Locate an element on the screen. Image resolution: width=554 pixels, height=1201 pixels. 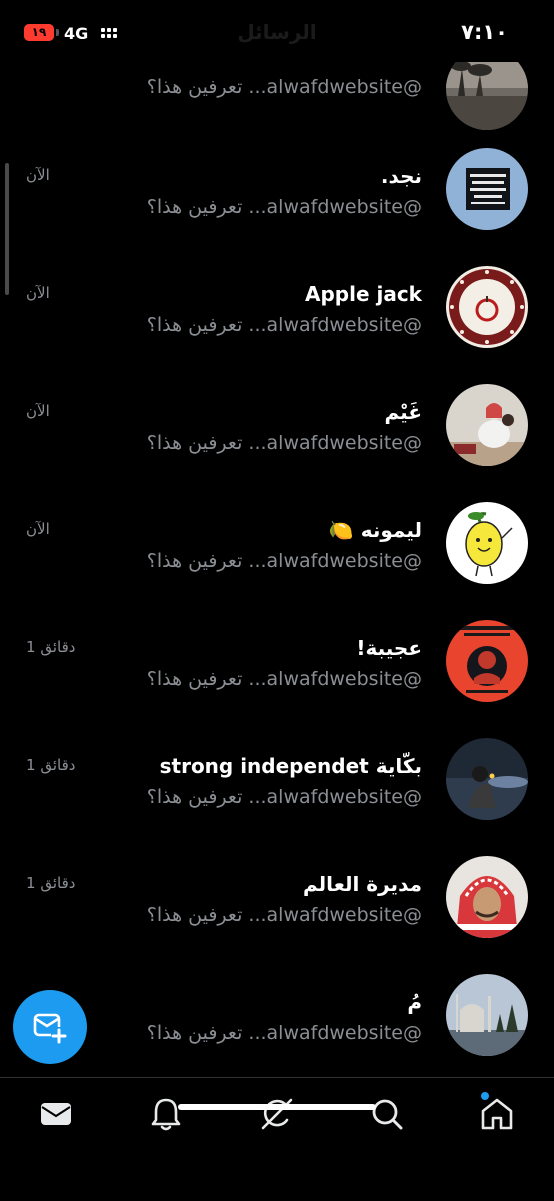
bell-icon is located at coordinates (166, 1114).